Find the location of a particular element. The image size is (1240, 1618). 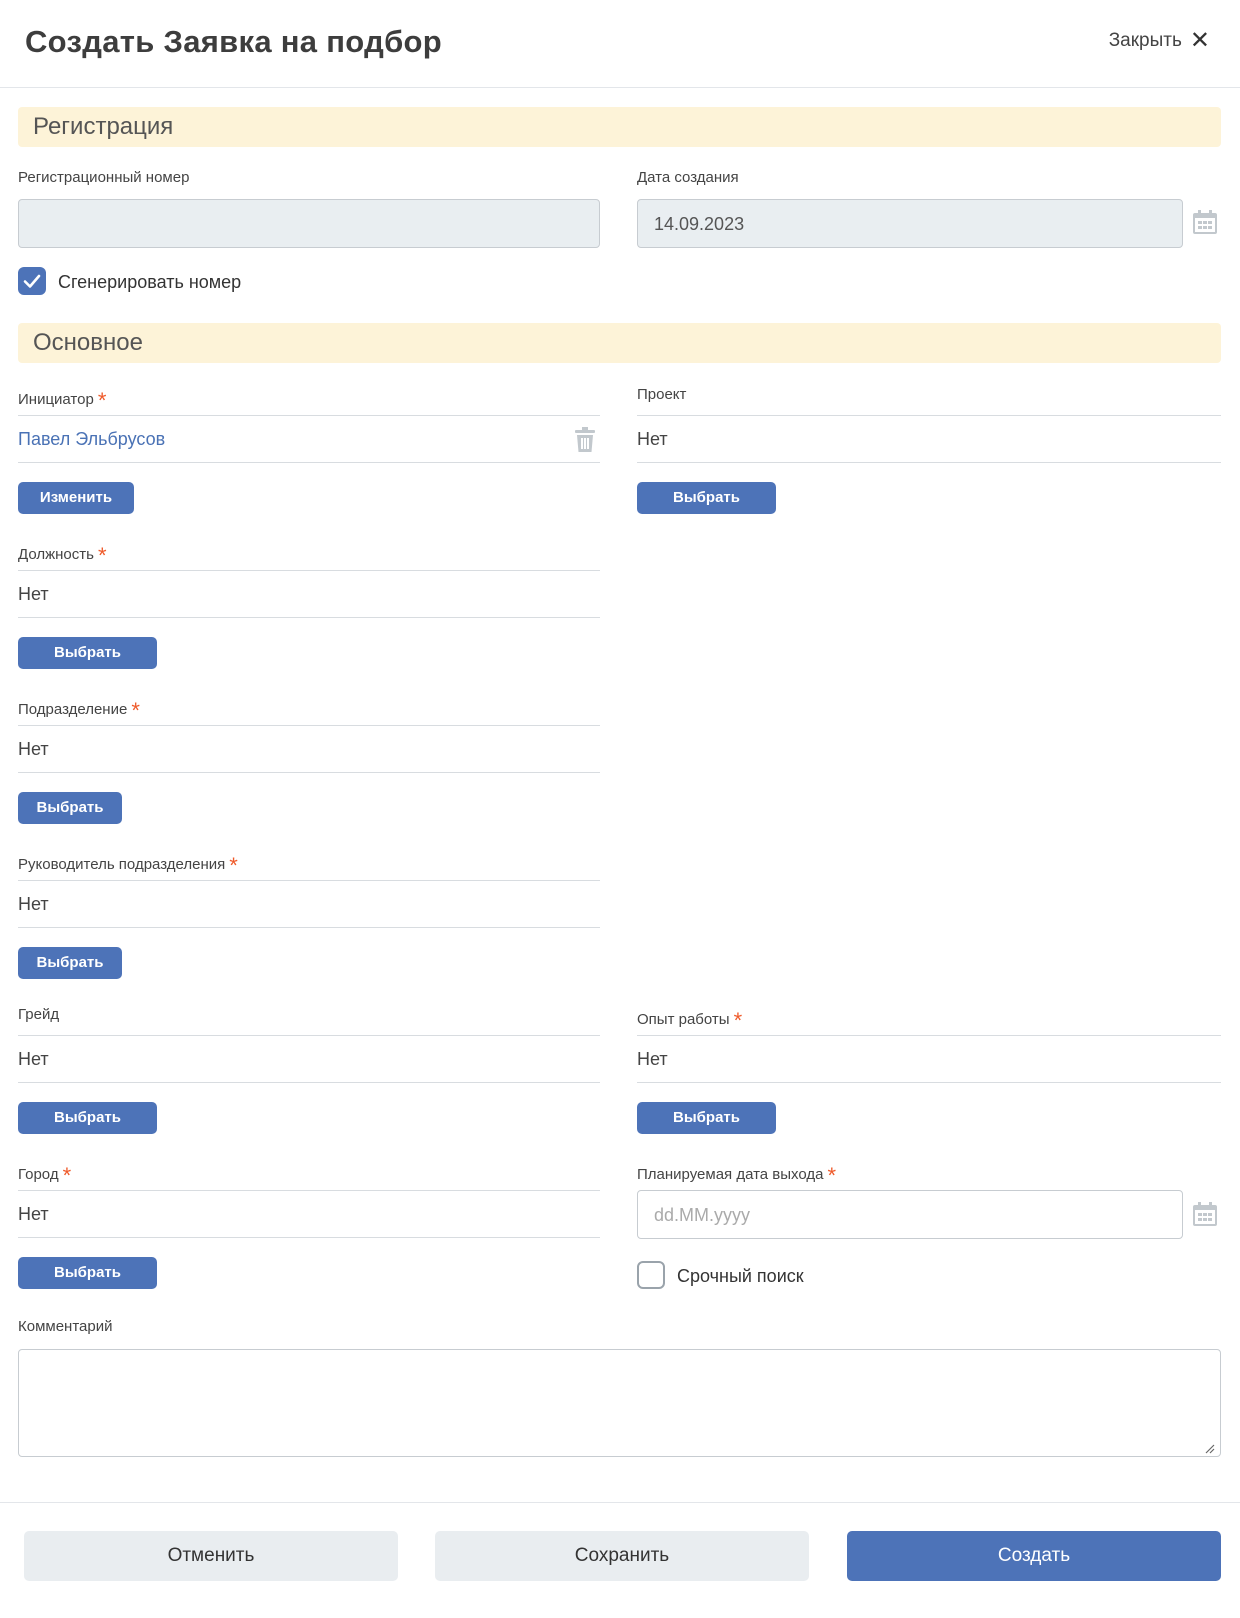

grade-select-button: Выбрать is located at coordinates (87, 1118).